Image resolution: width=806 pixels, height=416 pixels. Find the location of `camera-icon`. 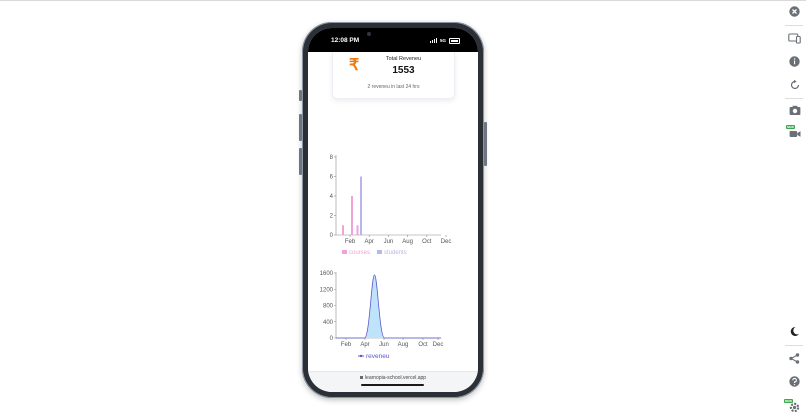

camera-icon is located at coordinates (794, 110).